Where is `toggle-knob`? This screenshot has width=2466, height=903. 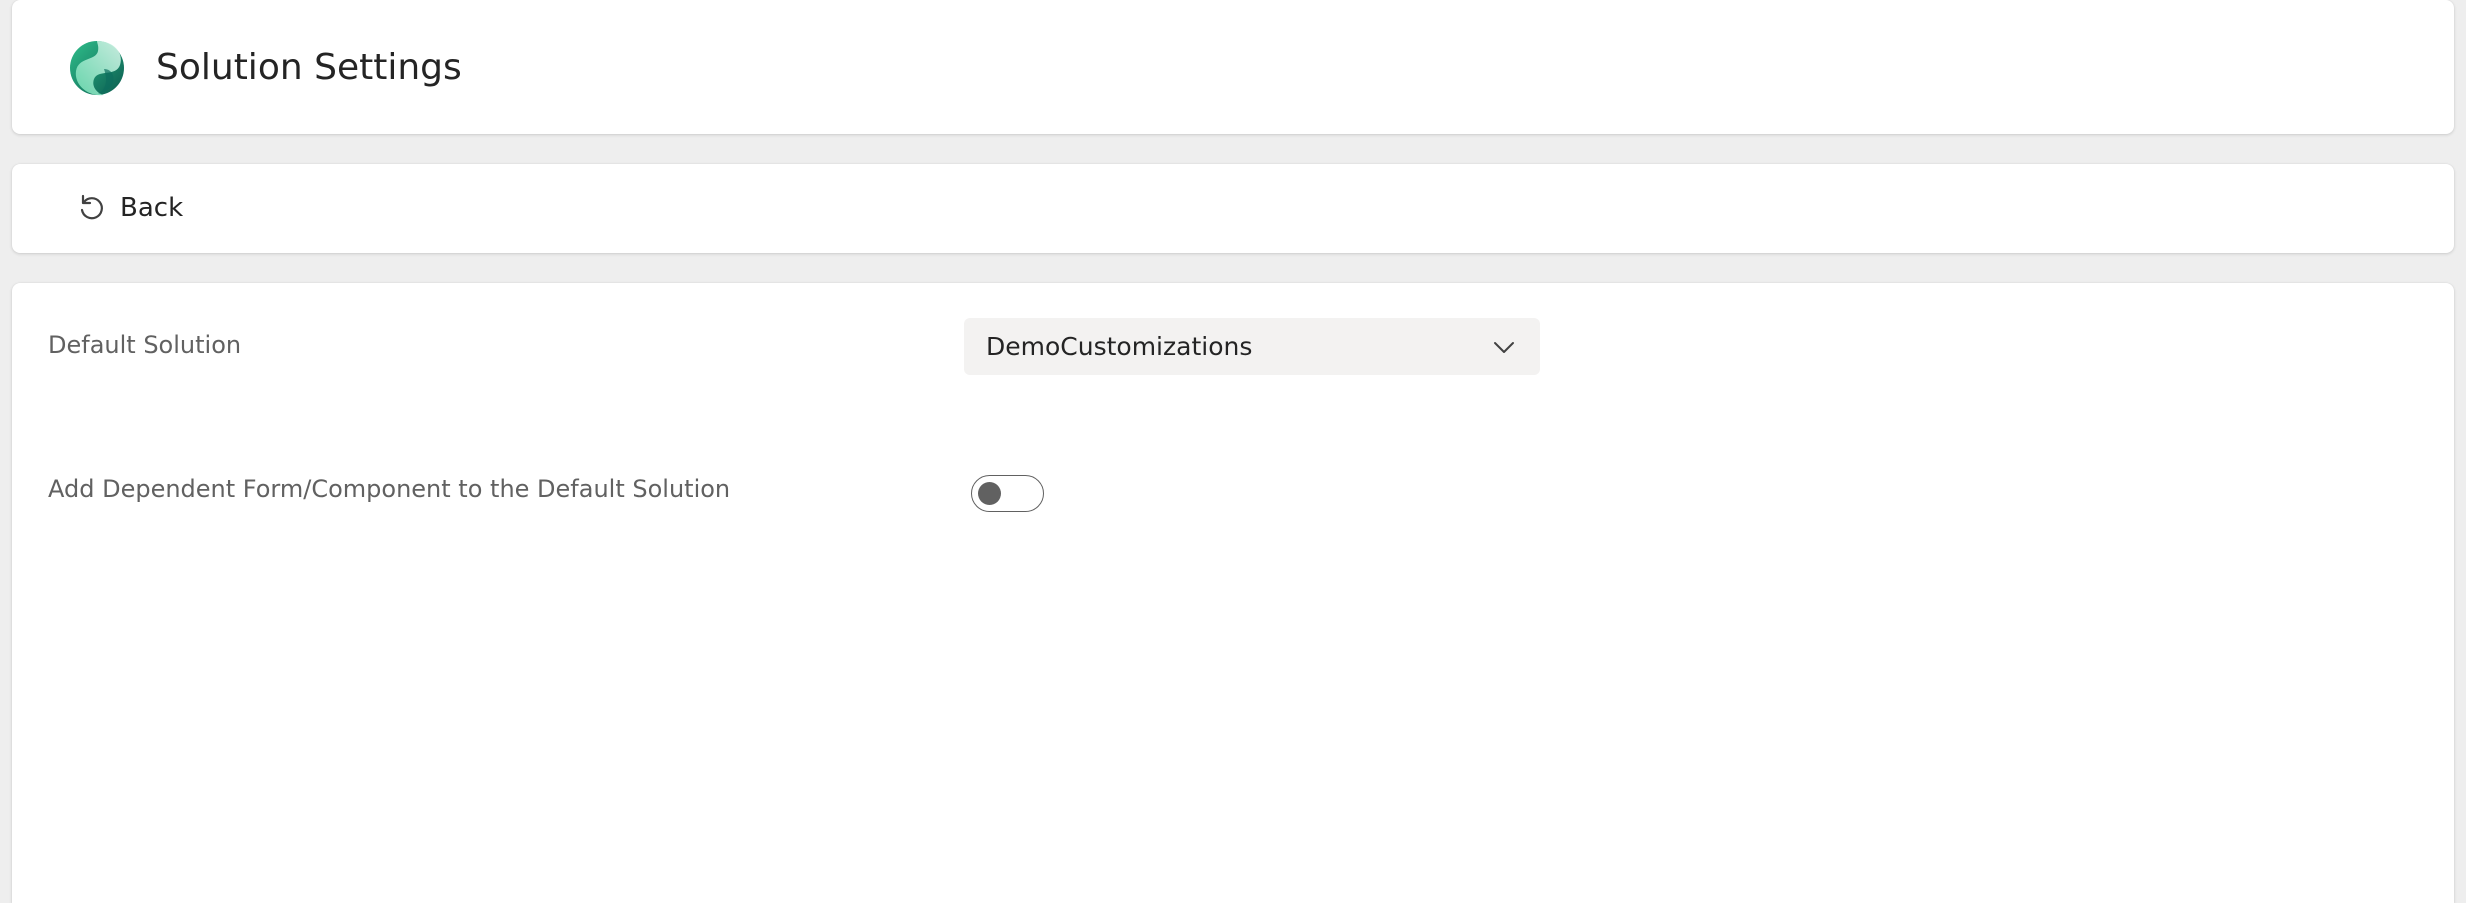
toggle-knob is located at coordinates (989, 493).